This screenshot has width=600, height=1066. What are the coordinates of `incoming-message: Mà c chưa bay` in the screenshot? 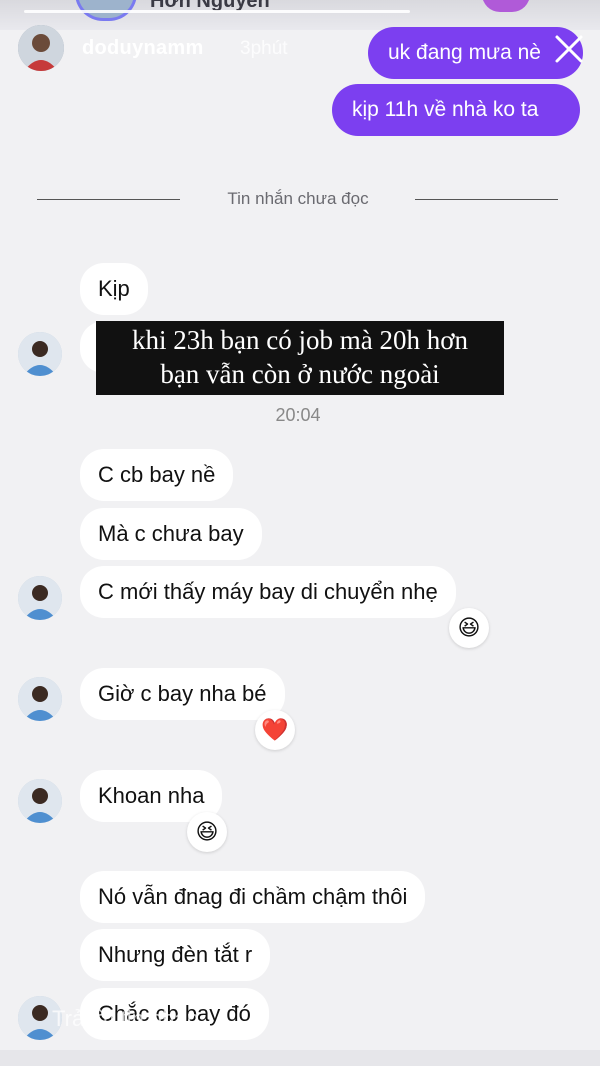 It's located at (171, 534).